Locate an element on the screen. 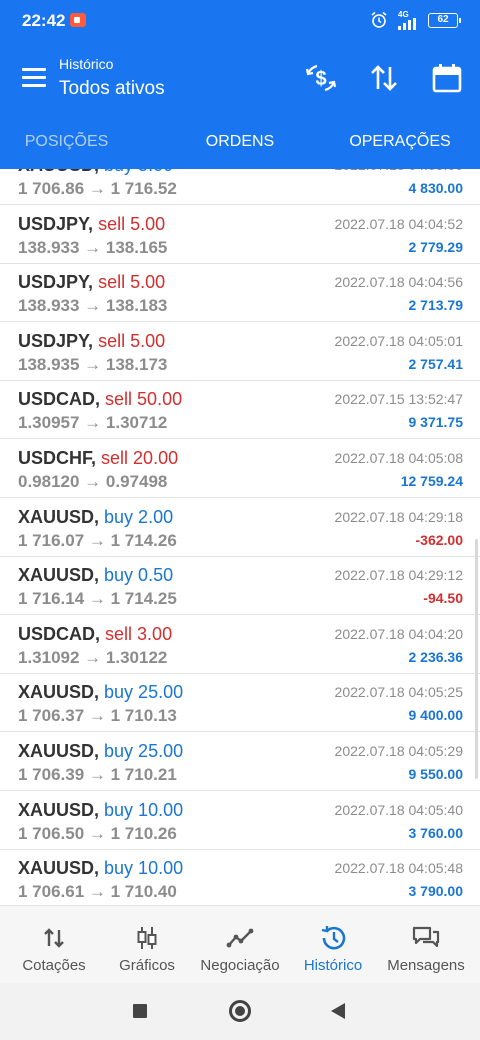 This screenshot has height=1040, width=480. recents-button is located at coordinates (140, 1011).